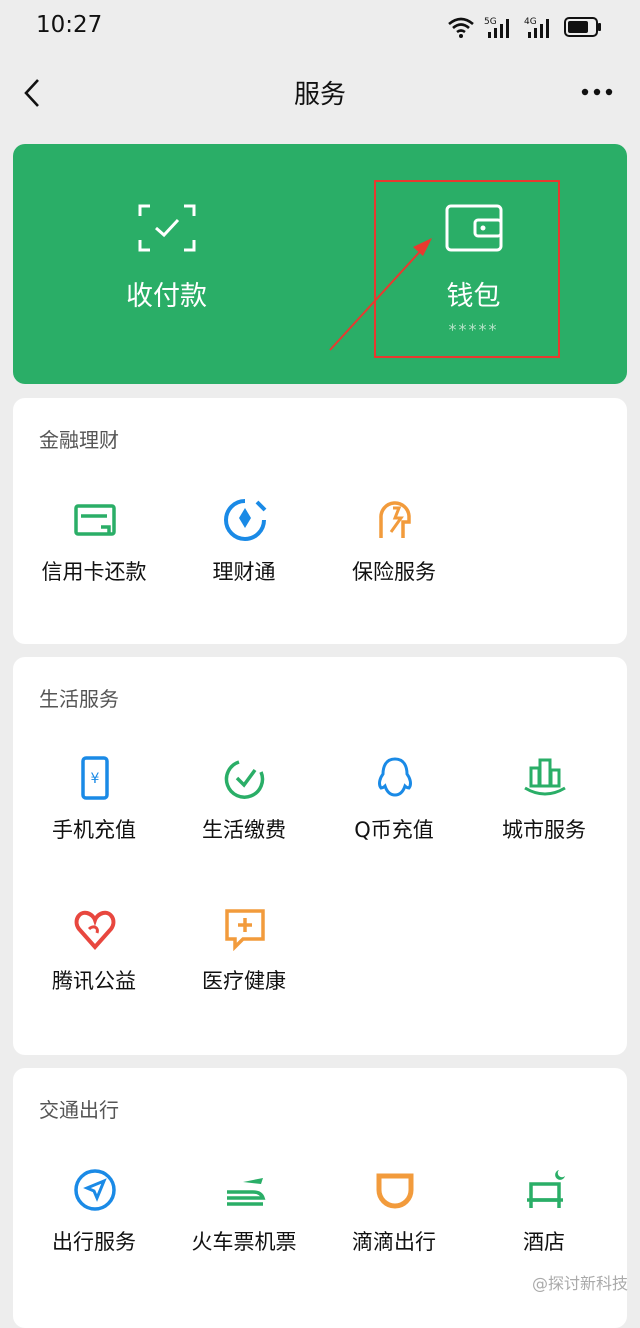  What do you see at coordinates (246, 1192) in the screenshot?
I see `train-plane-icon` at bounding box center [246, 1192].